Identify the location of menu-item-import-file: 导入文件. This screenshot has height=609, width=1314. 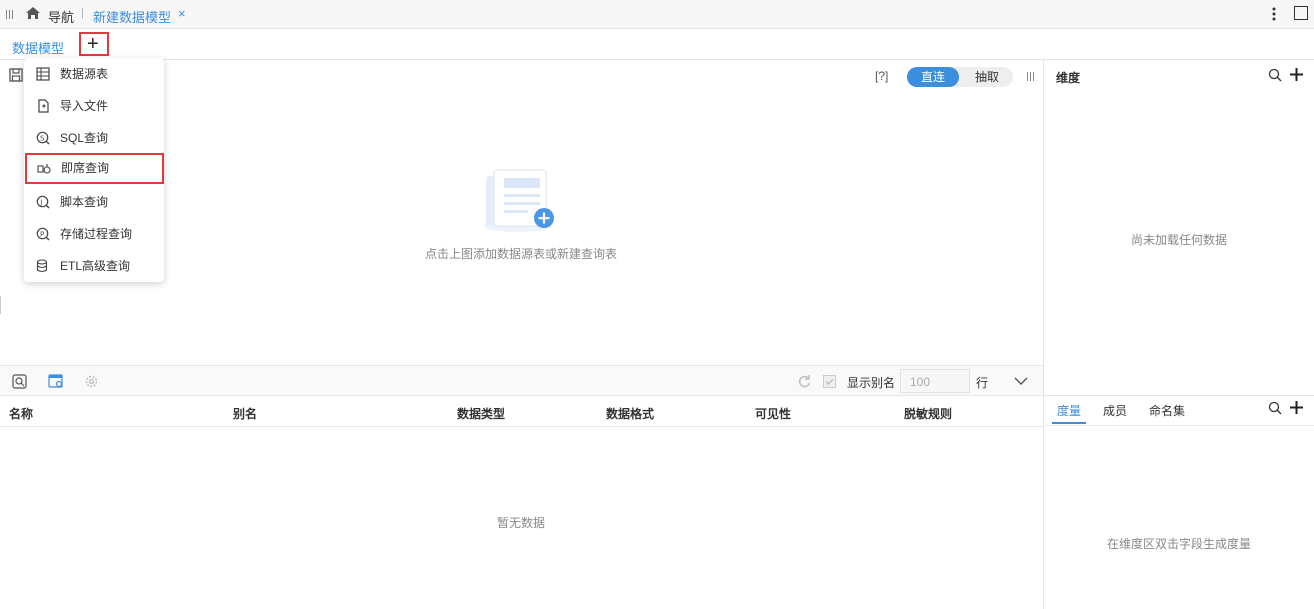
(94, 106).